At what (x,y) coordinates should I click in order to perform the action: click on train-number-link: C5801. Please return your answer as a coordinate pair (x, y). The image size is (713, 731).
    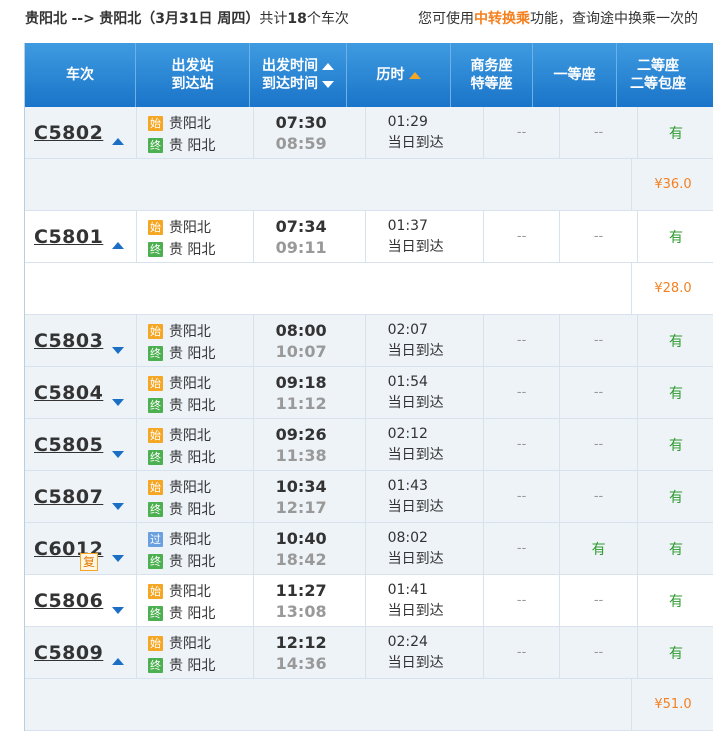
    Looking at the image, I should click on (68, 237).